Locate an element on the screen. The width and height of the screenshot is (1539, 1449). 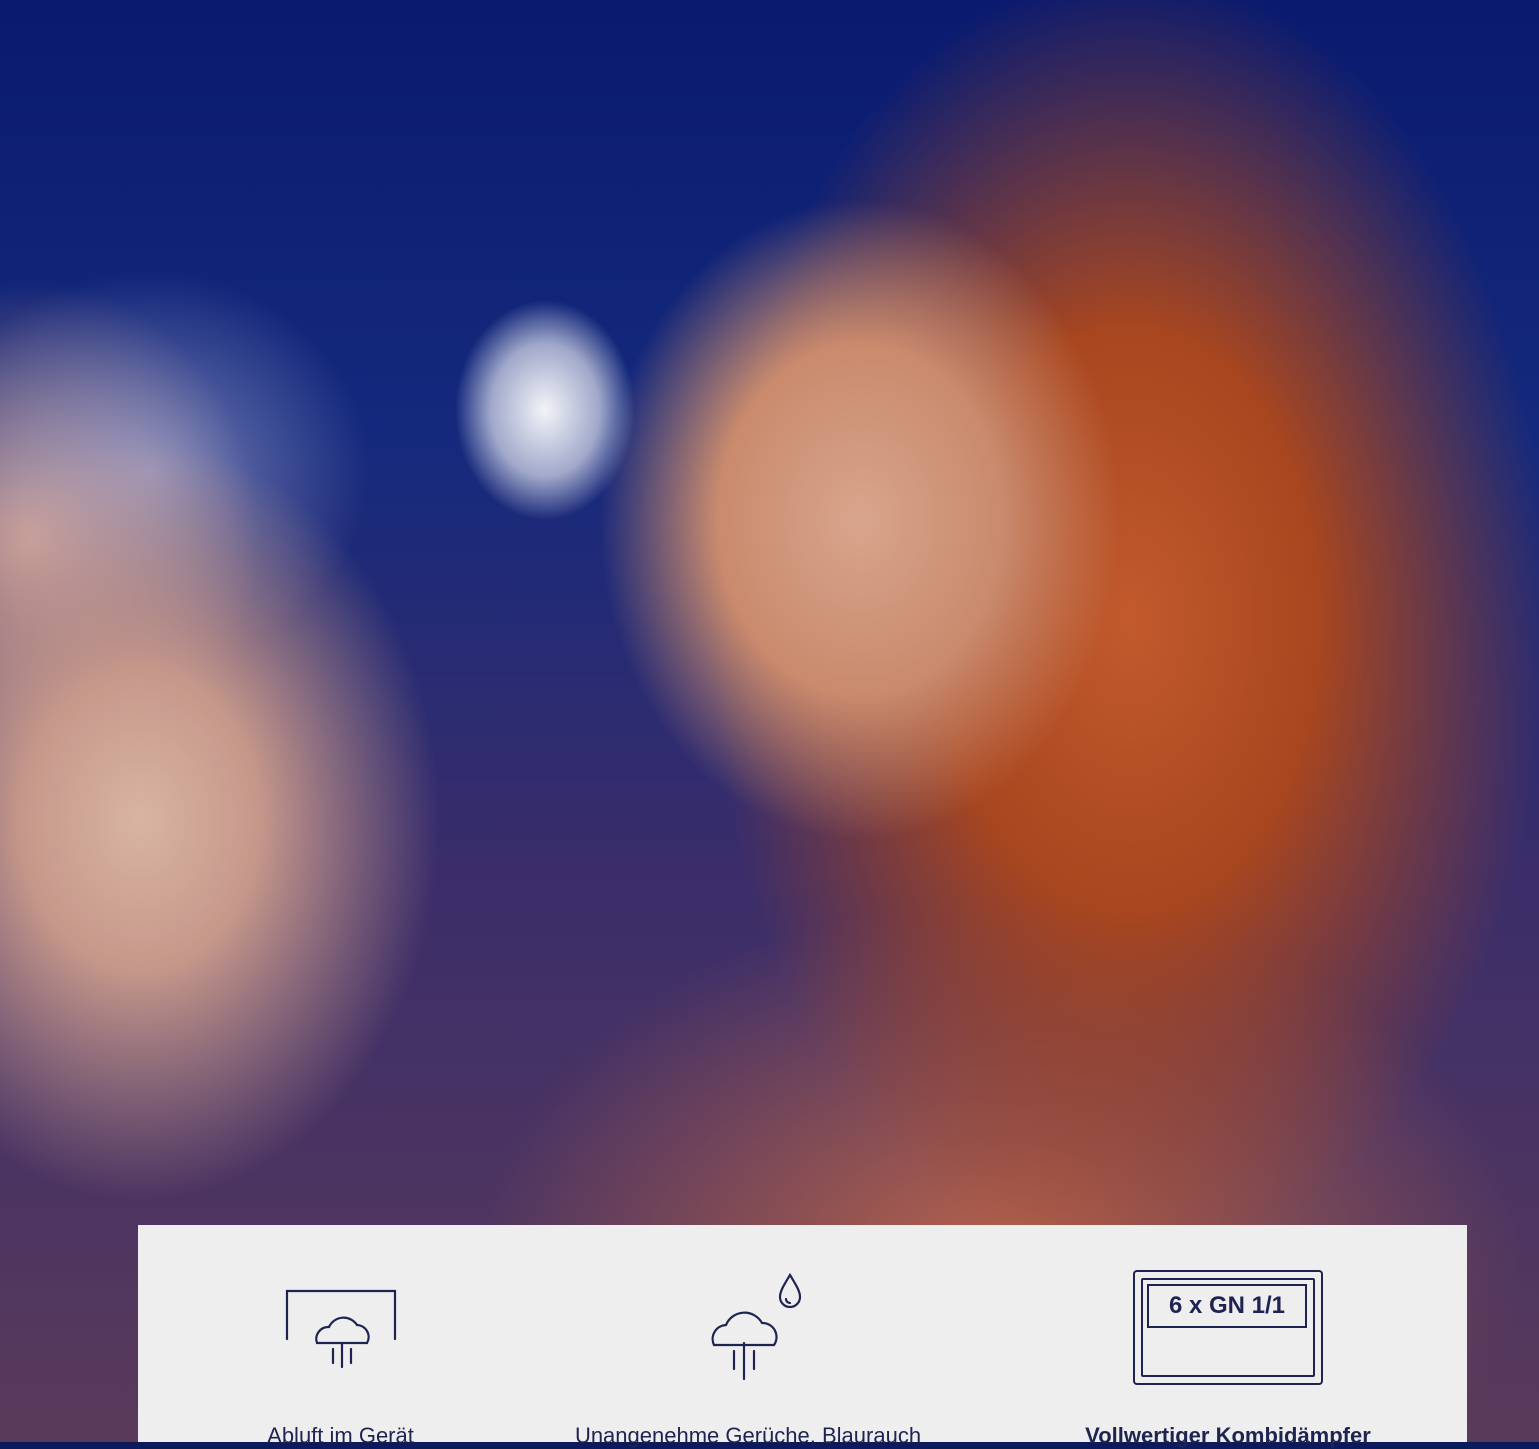
feature-caption: Vollwertiger Kombidämpfer is located at coordinates (1228, 1435).